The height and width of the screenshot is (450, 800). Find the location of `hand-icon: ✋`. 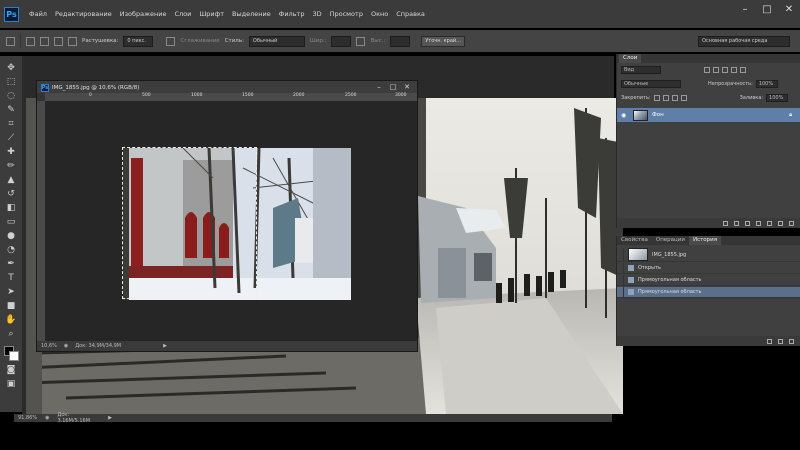

hand-icon: ✋ is located at coordinates (11, 320).